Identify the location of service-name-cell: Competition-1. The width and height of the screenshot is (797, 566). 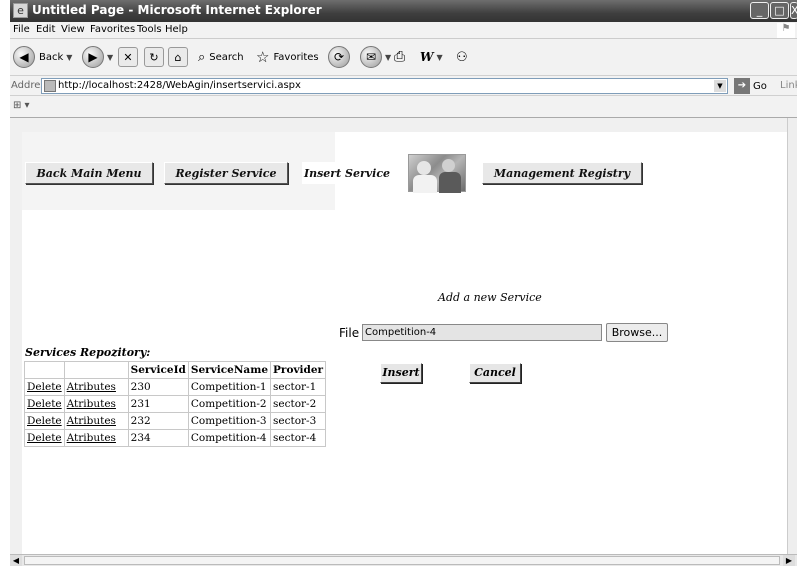
(229, 387).